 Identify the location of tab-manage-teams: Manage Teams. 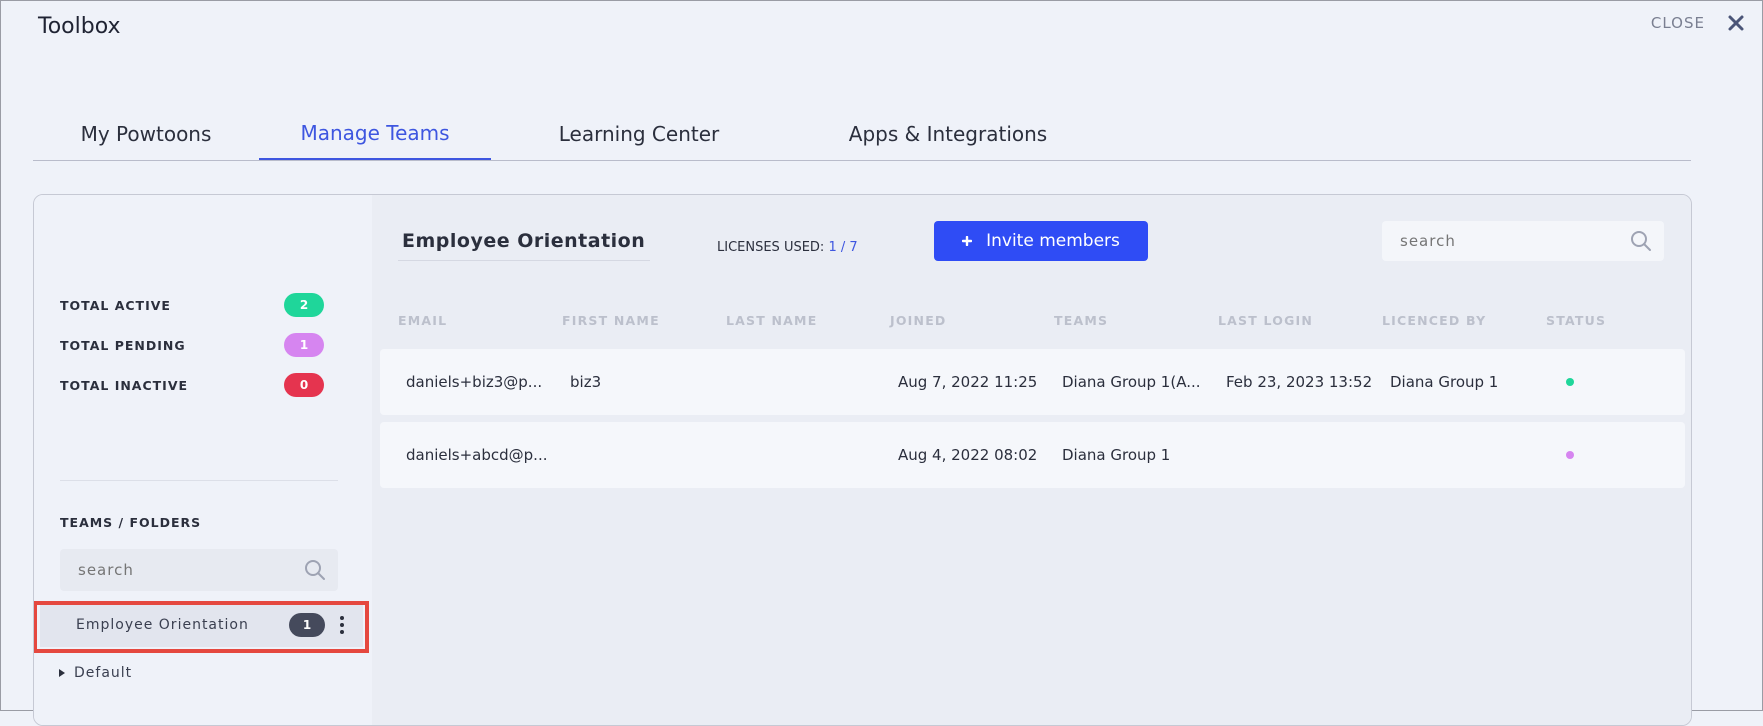
(375, 134).